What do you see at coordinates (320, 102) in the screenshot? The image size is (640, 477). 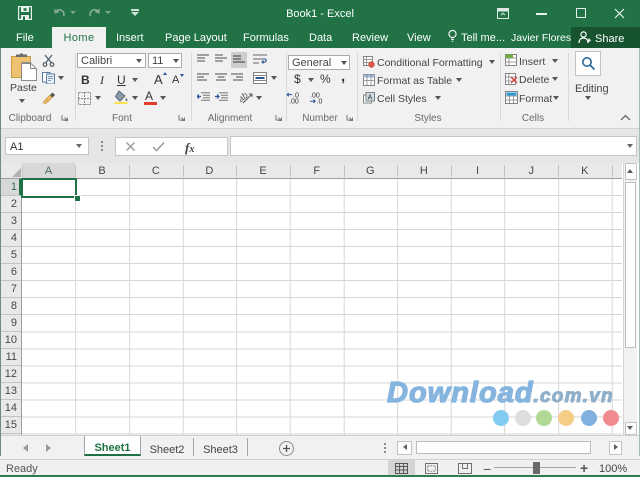 I see `svg-text: .0` at bounding box center [320, 102].